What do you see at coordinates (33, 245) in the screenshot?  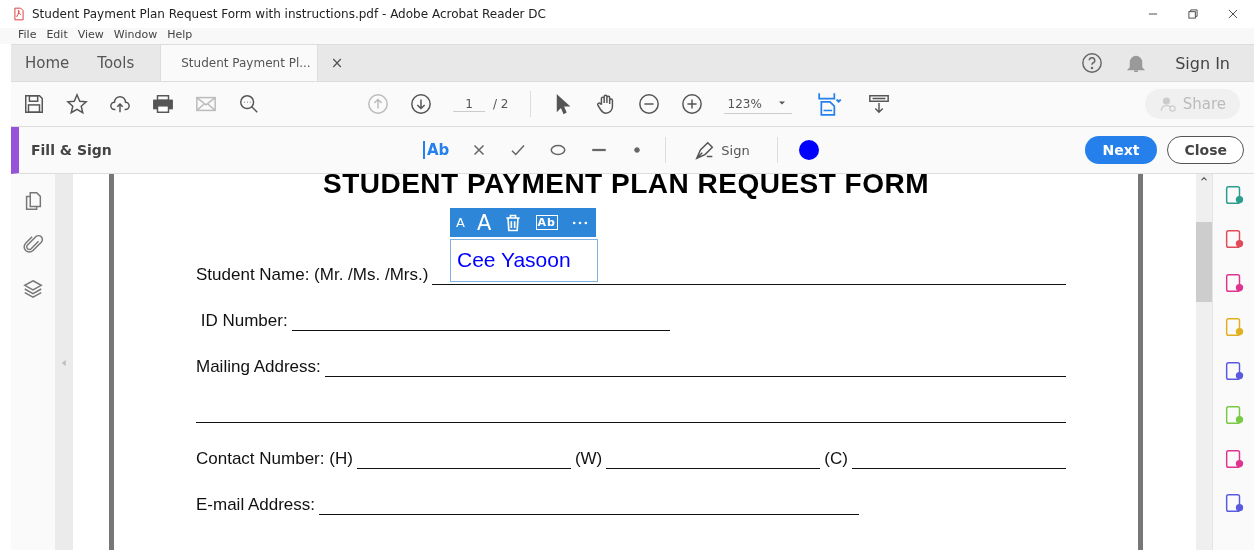 I see `paperclip-icon` at bounding box center [33, 245].